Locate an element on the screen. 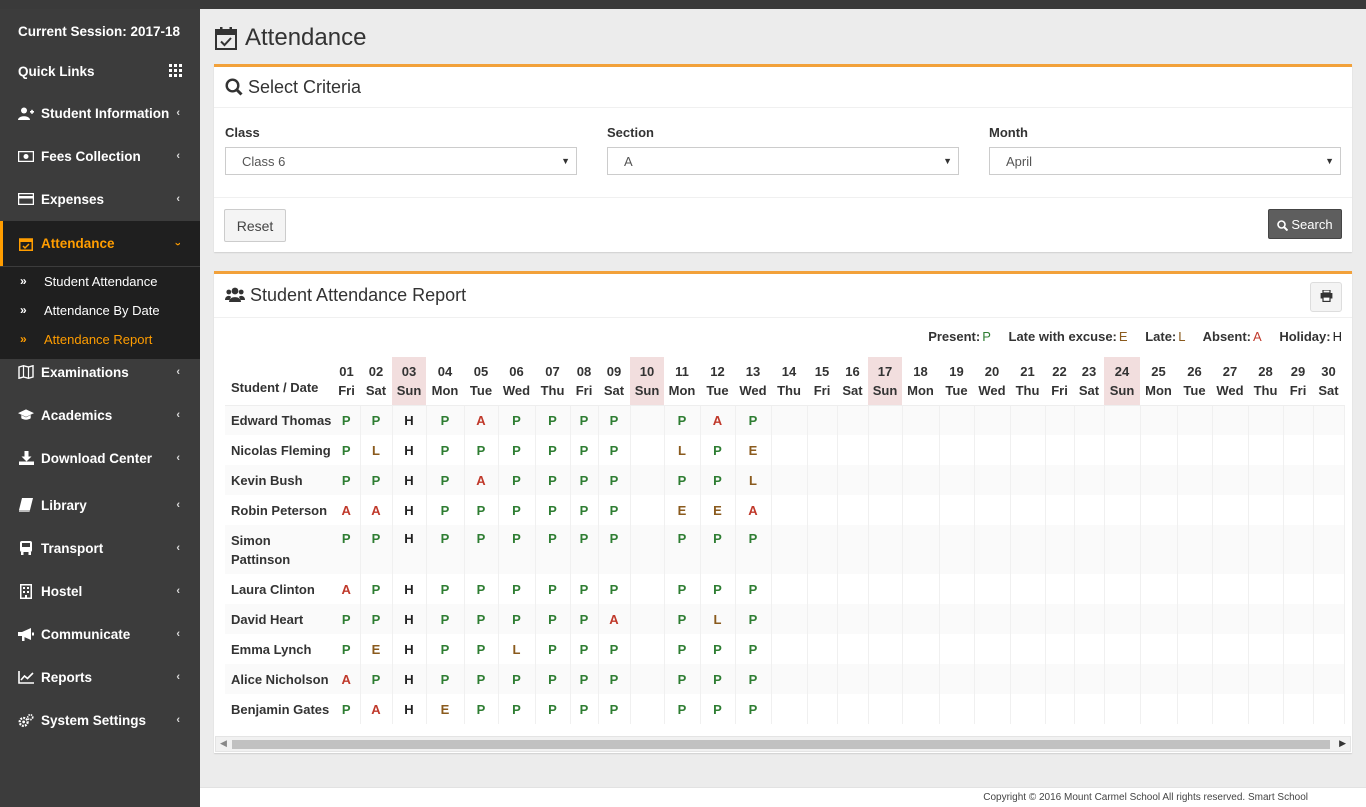 This screenshot has width=1366, height=807. day-number: 11 is located at coordinates (682, 371).